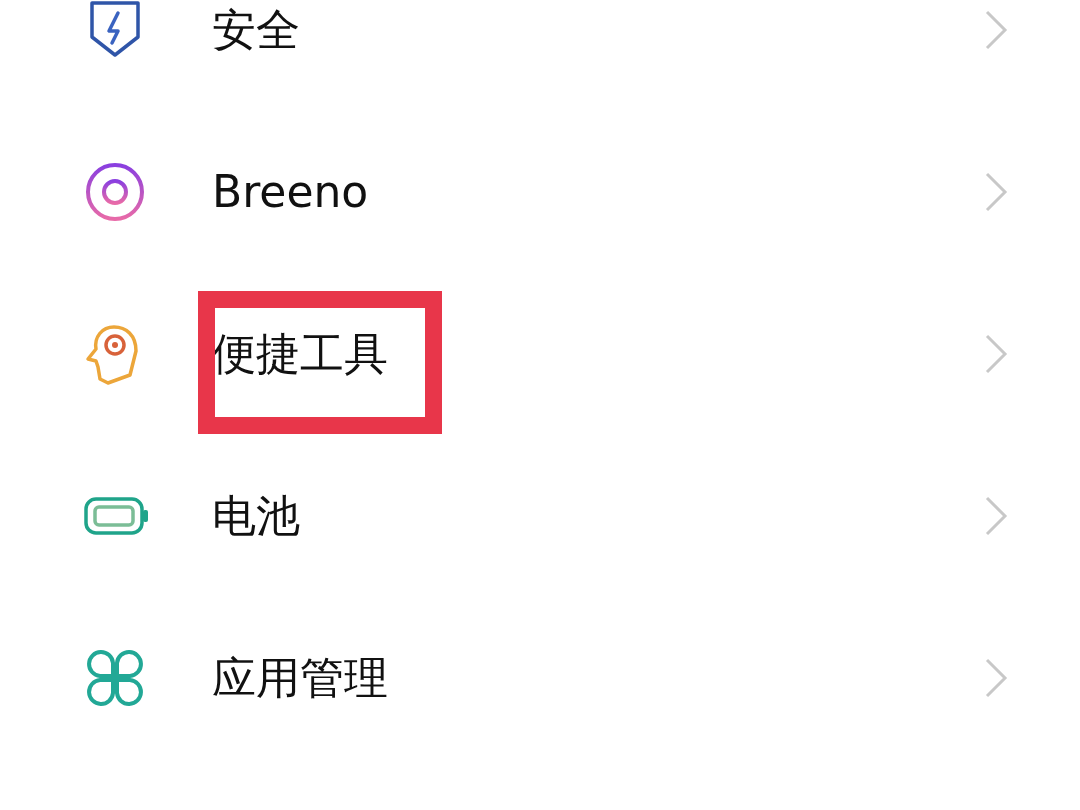  What do you see at coordinates (115, 678) in the screenshot?
I see `four-petal-icon` at bounding box center [115, 678].